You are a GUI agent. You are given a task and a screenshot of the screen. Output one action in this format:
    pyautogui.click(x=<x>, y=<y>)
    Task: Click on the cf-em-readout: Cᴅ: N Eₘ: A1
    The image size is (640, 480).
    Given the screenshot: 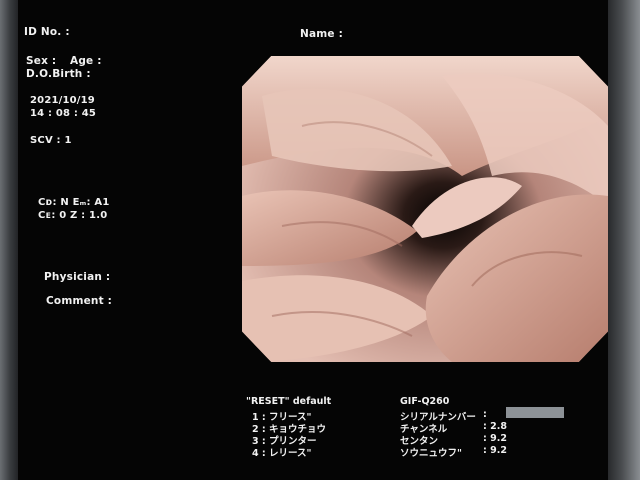 What is the action you would take?
    pyautogui.click(x=74, y=202)
    